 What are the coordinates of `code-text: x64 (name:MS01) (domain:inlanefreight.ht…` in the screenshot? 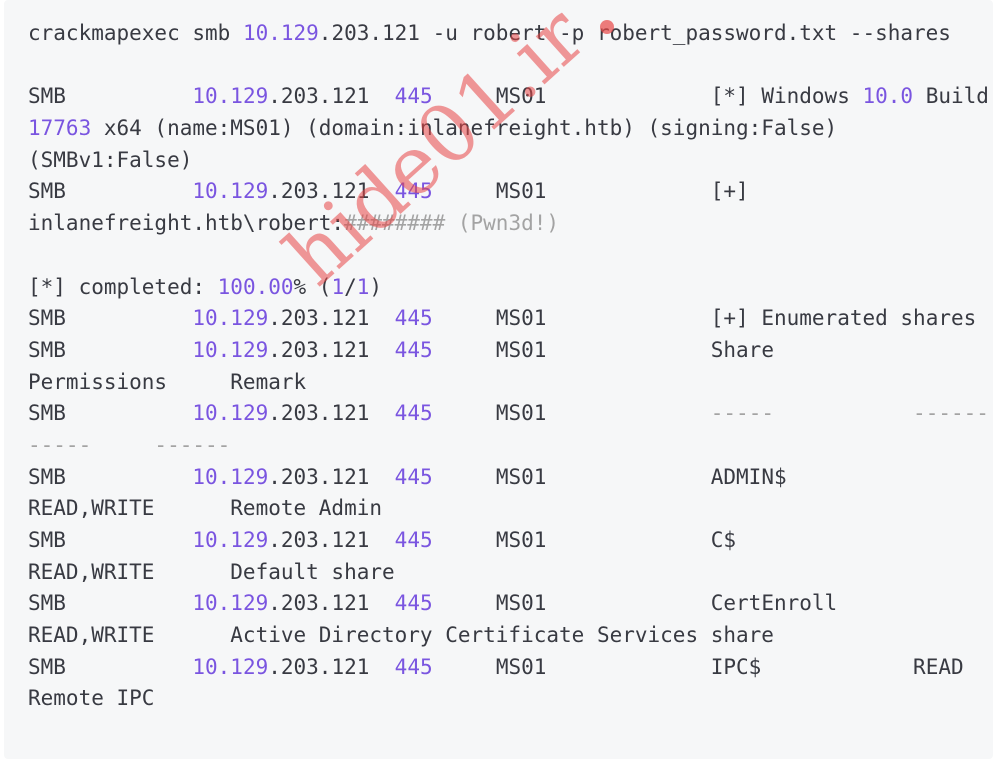 It's located at (464, 128).